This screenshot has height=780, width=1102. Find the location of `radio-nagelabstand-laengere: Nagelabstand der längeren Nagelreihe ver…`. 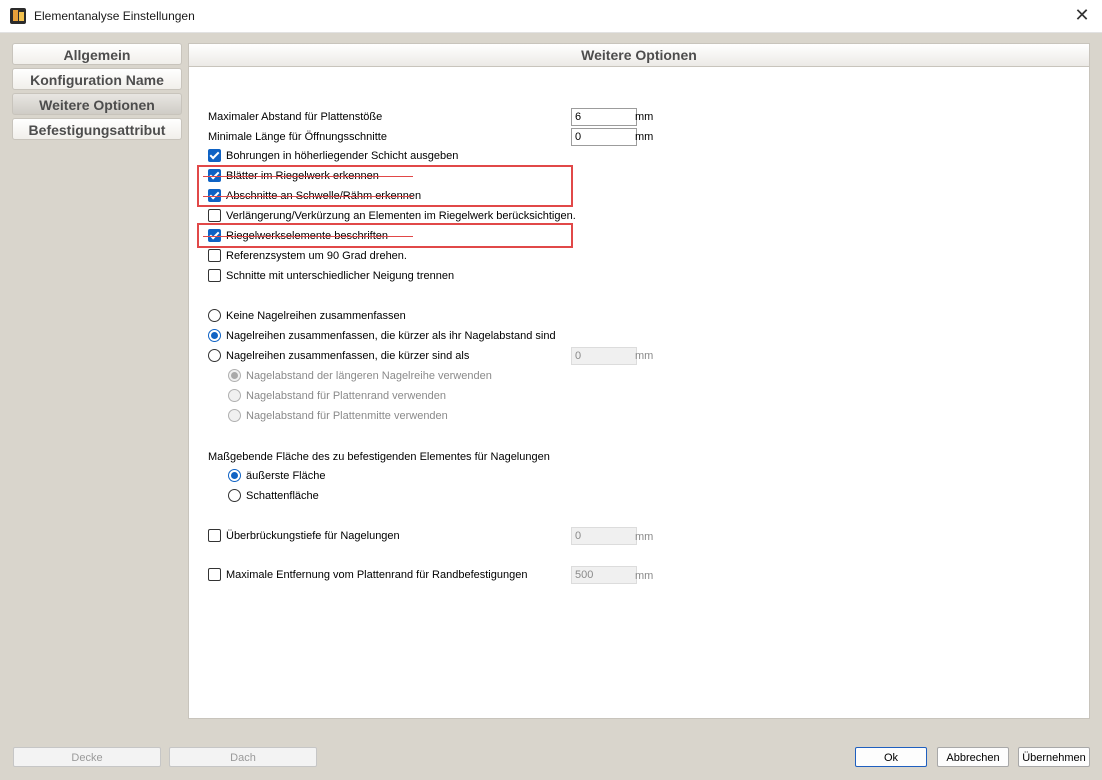

radio-nagelabstand-laengere: Nagelabstand der längeren Nagelreihe ver… is located at coordinates (360, 376).